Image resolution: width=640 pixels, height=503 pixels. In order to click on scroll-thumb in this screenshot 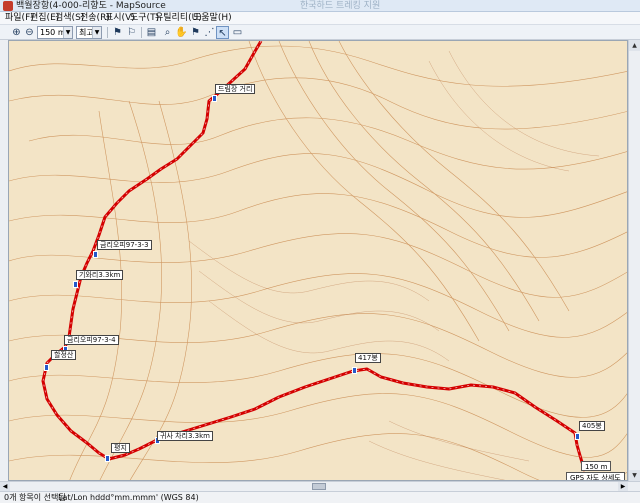, I will do `click(319, 486)`.